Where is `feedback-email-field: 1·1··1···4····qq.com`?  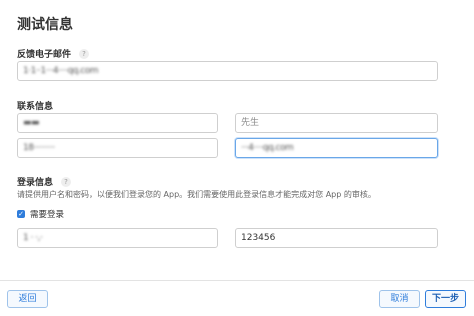
feedback-email-field: 1·1··1···4····qq.com is located at coordinates (227, 71).